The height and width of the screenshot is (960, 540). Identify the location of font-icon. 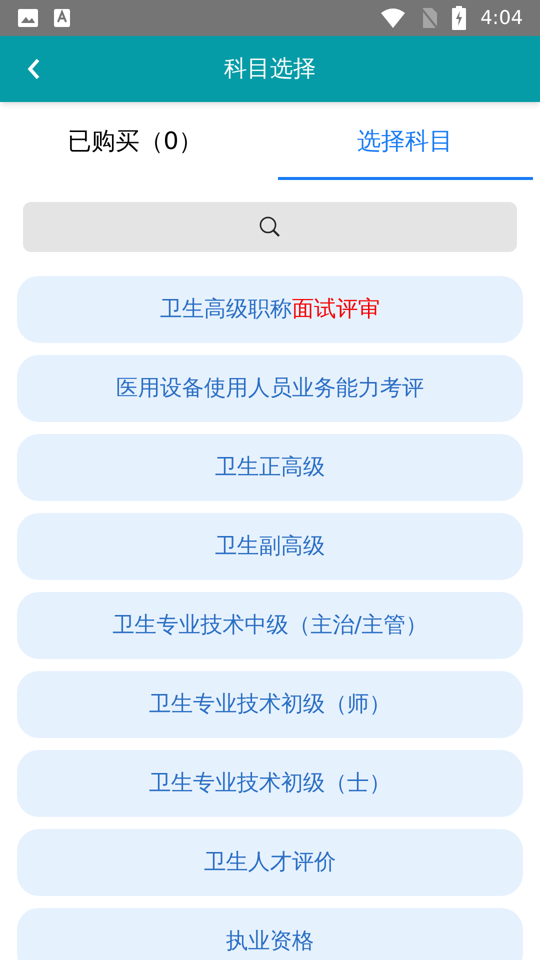
(62, 18).